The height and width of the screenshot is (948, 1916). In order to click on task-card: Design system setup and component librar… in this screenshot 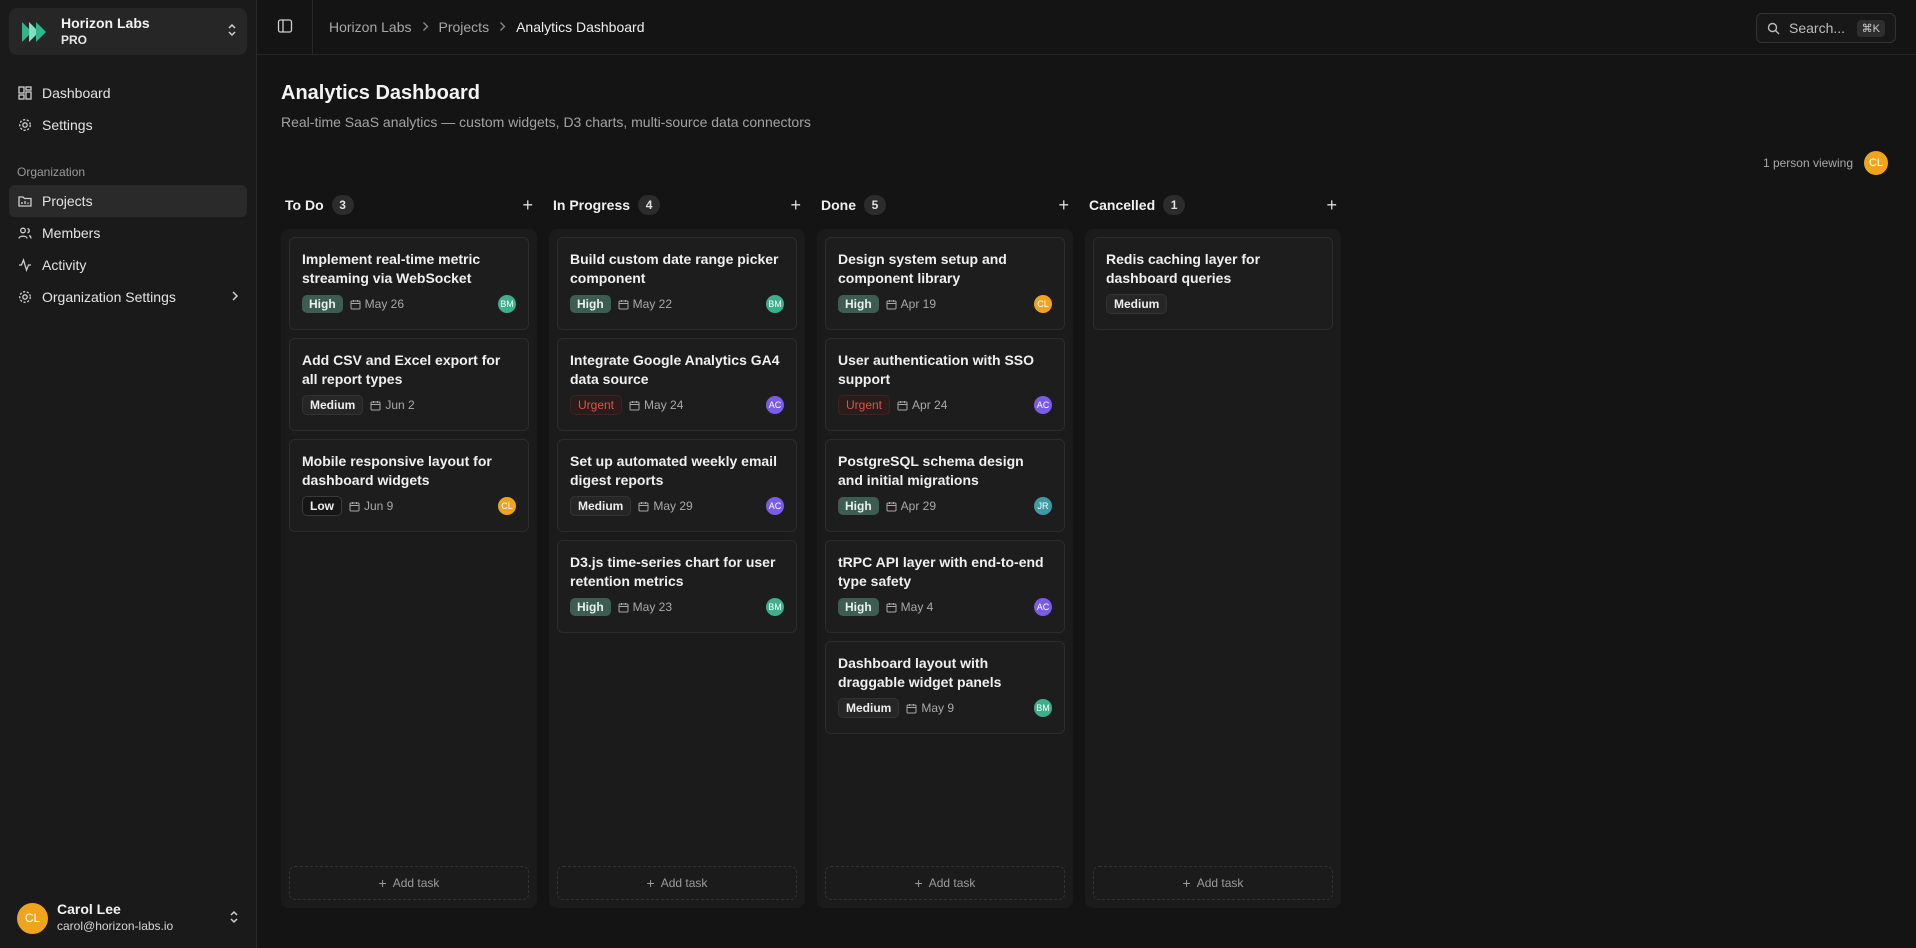, I will do `click(945, 283)`.